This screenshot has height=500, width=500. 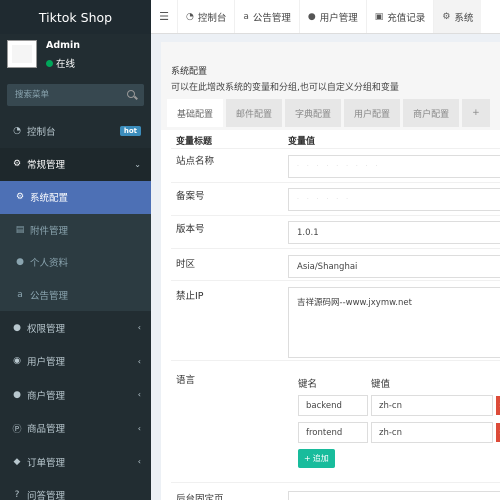 What do you see at coordinates (200, 497) in the screenshot?
I see `row-label: 后台固定页` at bounding box center [200, 497].